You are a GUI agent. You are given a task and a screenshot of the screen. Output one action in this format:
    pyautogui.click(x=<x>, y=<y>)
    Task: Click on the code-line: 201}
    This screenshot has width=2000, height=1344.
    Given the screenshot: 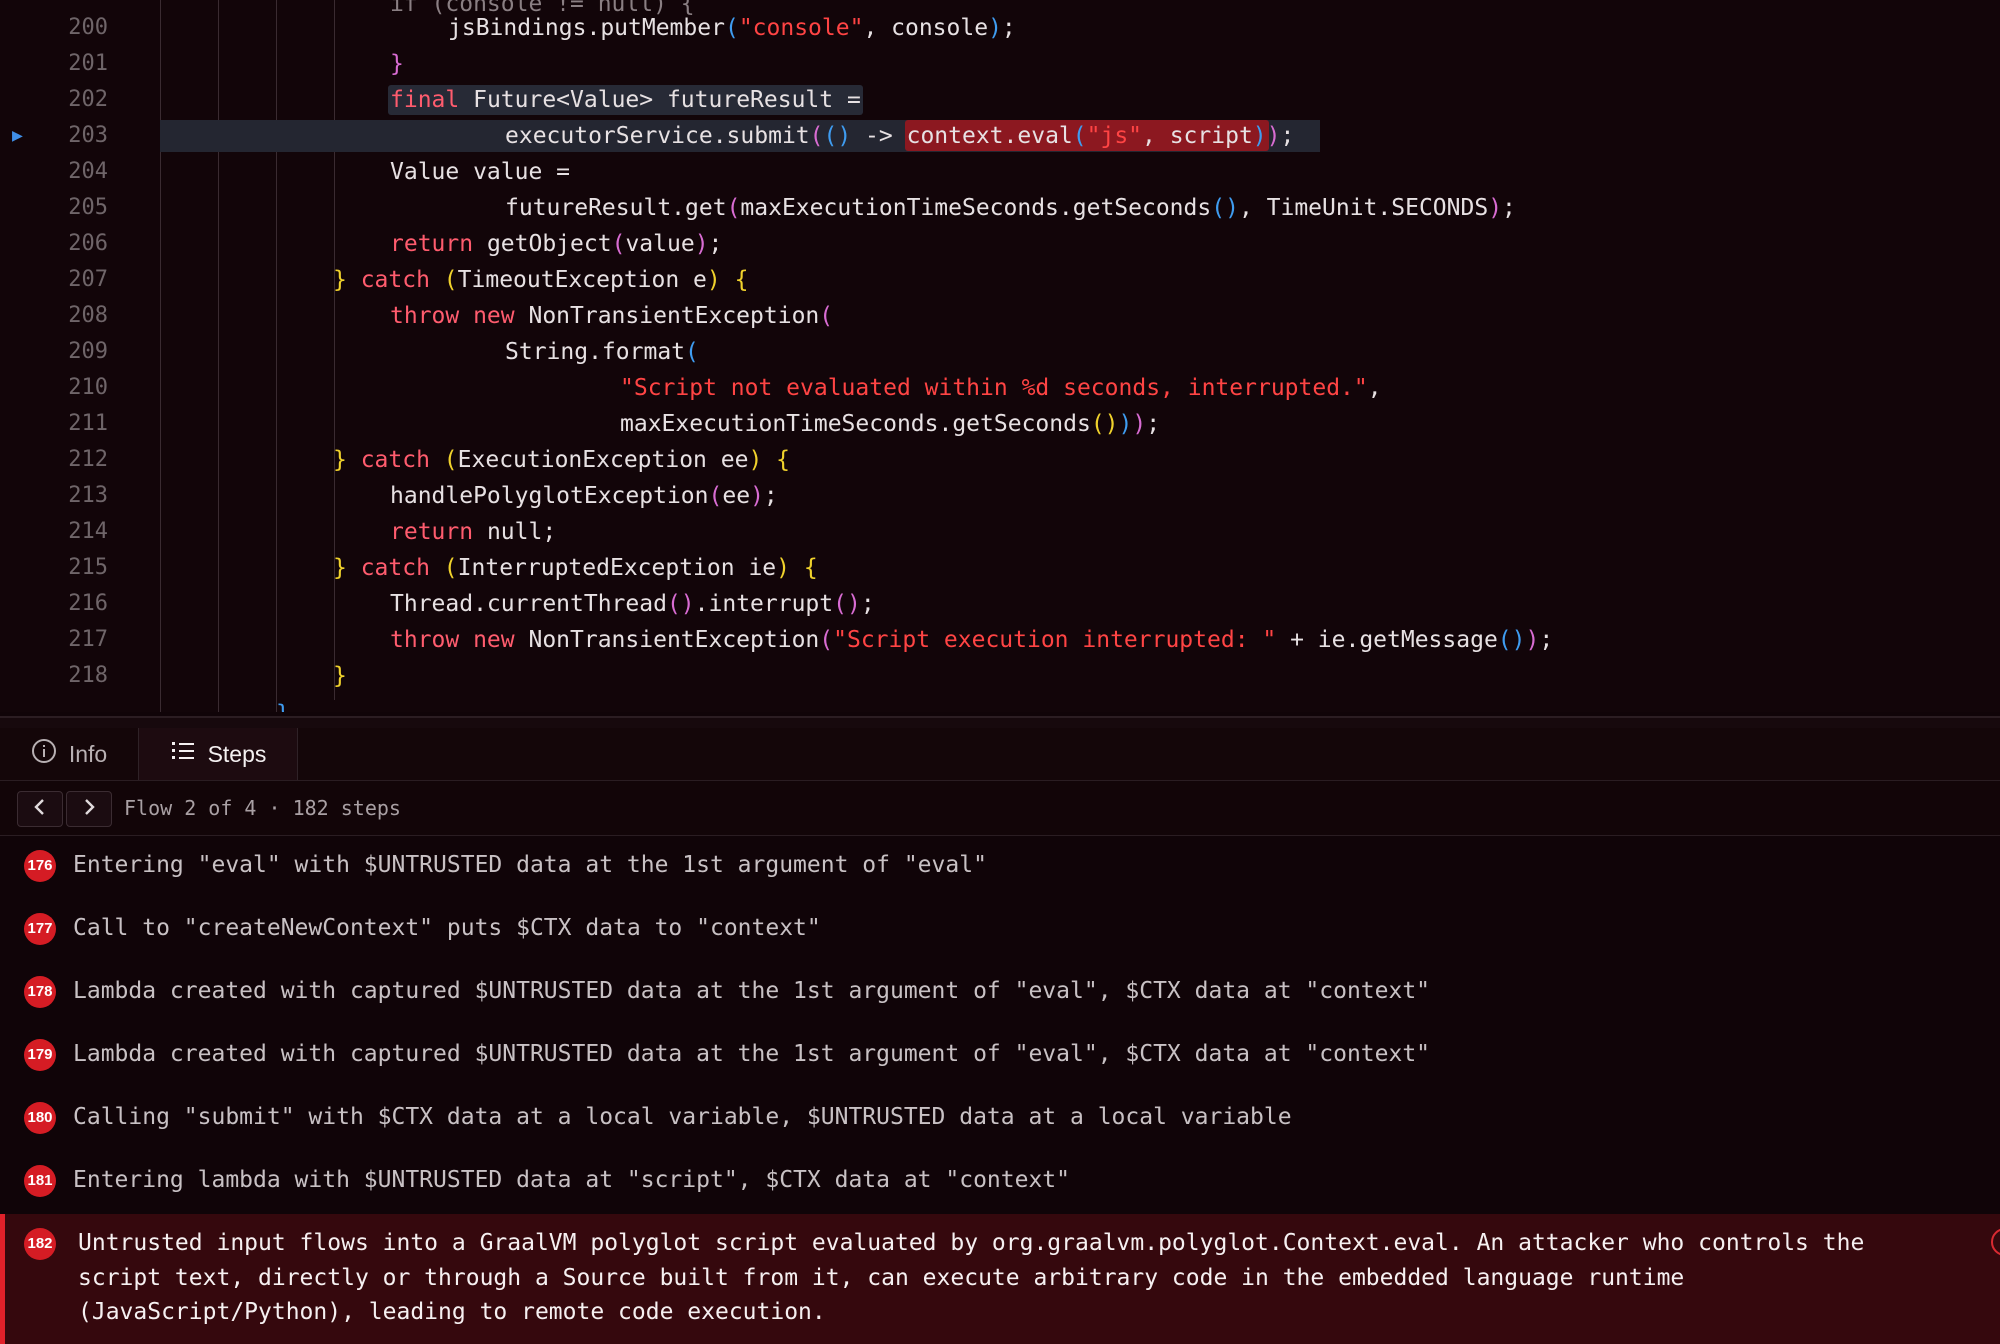 What is the action you would take?
    pyautogui.click(x=1000, y=64)
    